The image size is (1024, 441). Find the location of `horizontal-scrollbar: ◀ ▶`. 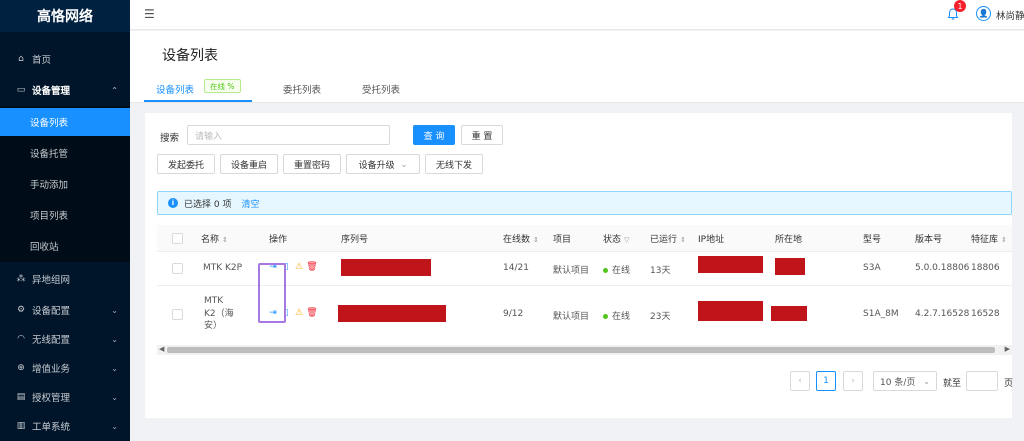

horizontal-scrollbar: ◀ ▶ is located at coordinates (584, 350).